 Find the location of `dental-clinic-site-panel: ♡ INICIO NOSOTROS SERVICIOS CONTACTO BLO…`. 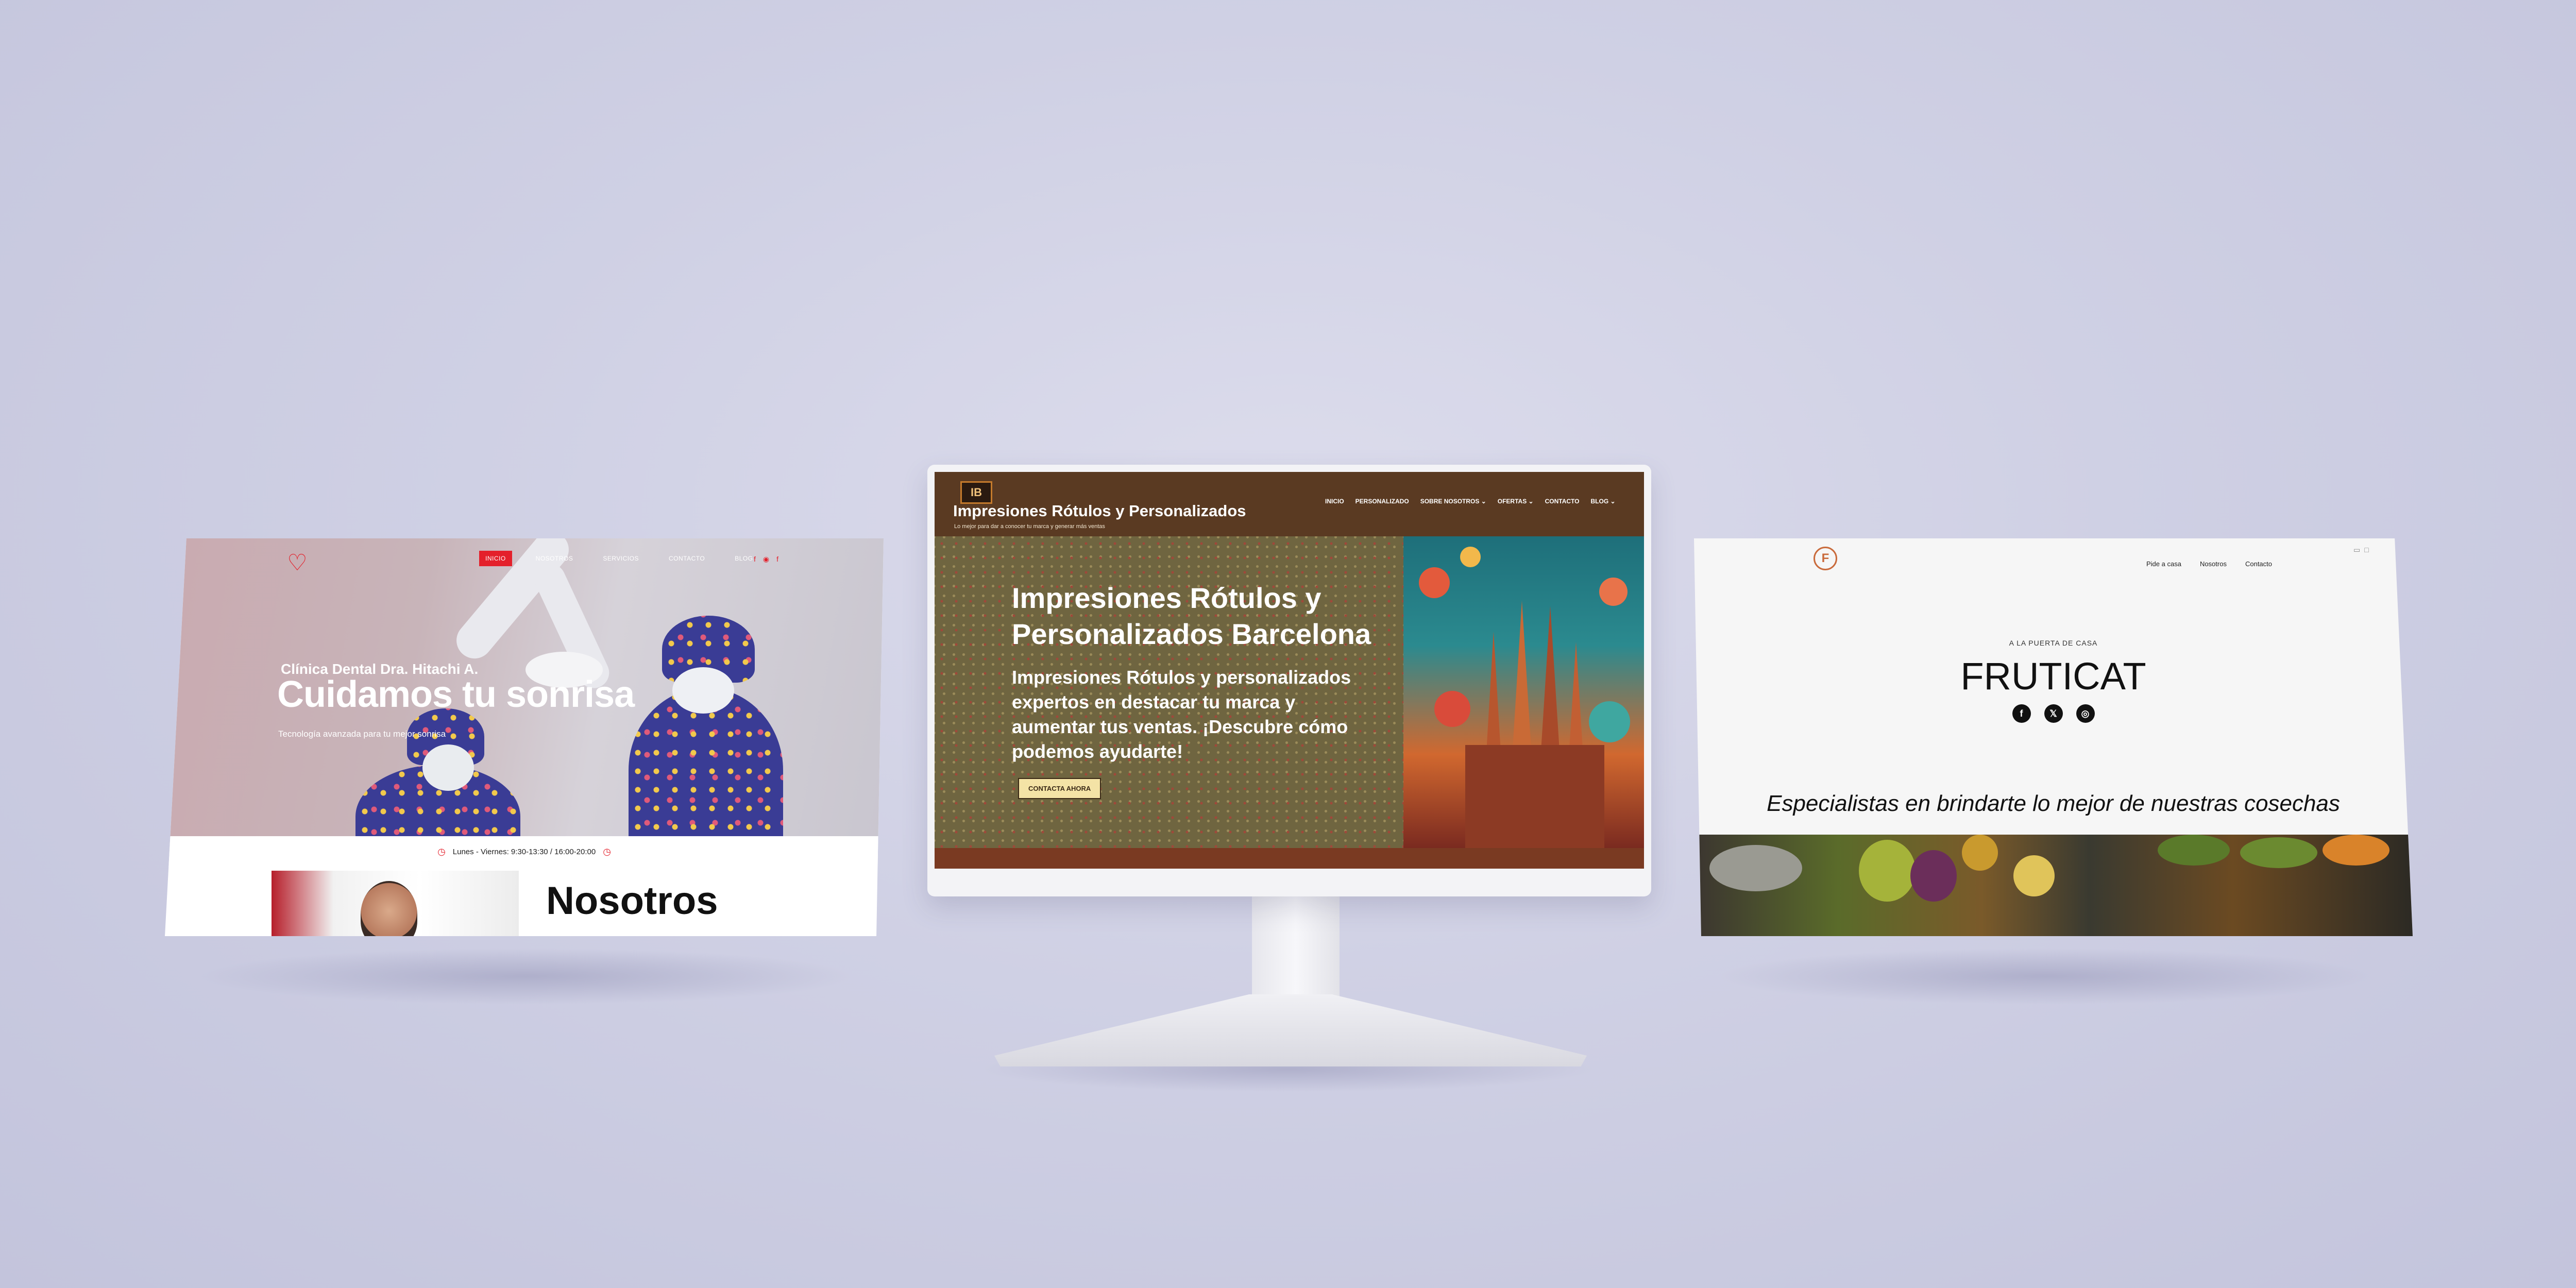

dental-clinic-site-panel: ♡ INICIO NOSOTROS SERVICIOS CONTACTO BLO… is located at coordinates (524, 737).